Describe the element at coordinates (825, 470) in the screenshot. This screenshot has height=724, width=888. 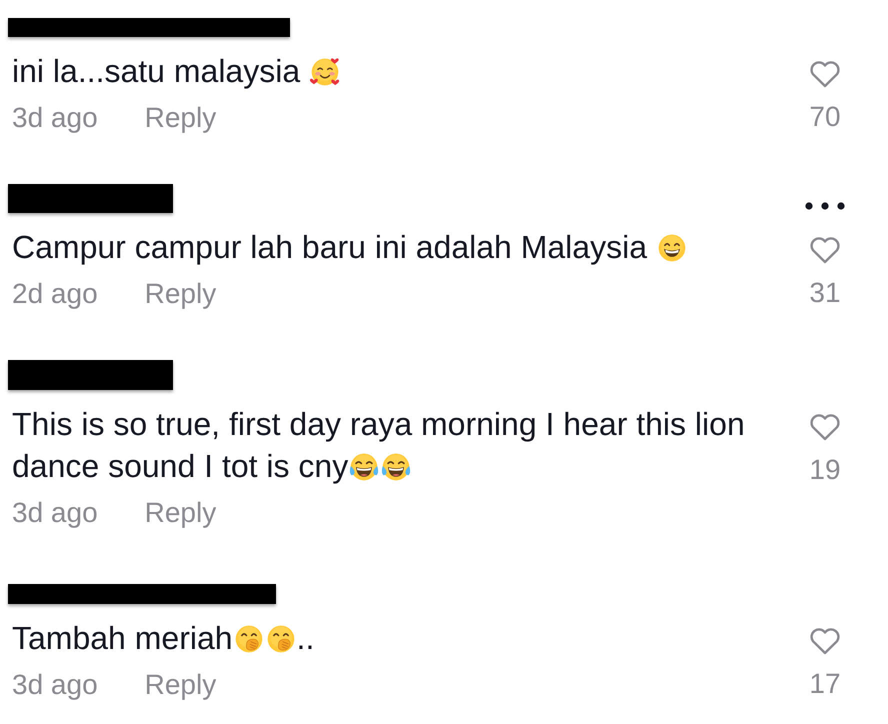
I see `like-count: 19` at that location.